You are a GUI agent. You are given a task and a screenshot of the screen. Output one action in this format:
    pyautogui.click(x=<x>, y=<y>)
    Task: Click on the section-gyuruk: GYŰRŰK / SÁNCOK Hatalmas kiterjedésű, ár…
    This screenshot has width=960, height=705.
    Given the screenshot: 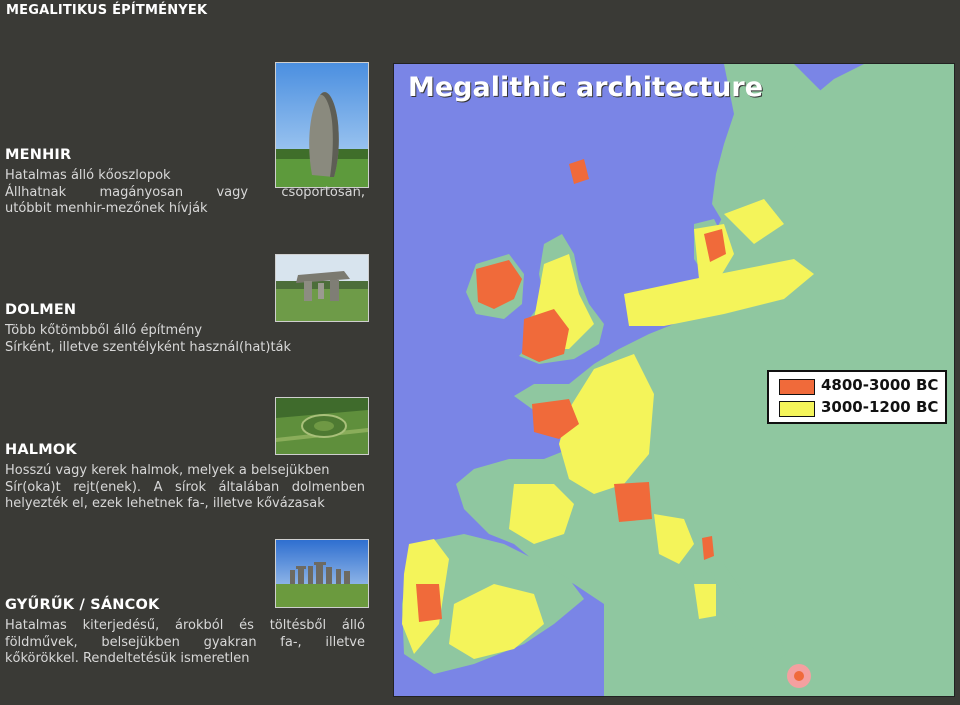 What is the action you would take?
    pyautogui.click(x=185, y=632)
    